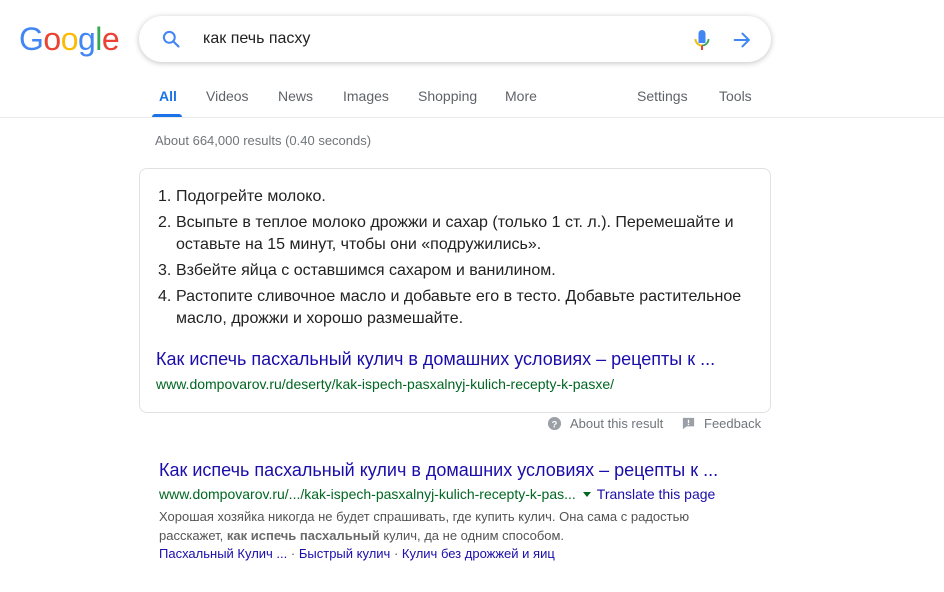  I want to click on step-number: 4., so click(165, 296).